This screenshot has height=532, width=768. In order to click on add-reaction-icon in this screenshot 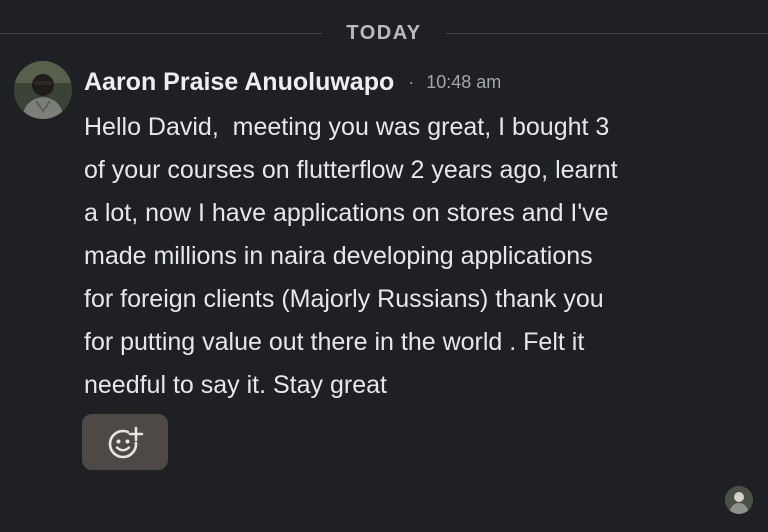, I will do `click(126, 442)`.